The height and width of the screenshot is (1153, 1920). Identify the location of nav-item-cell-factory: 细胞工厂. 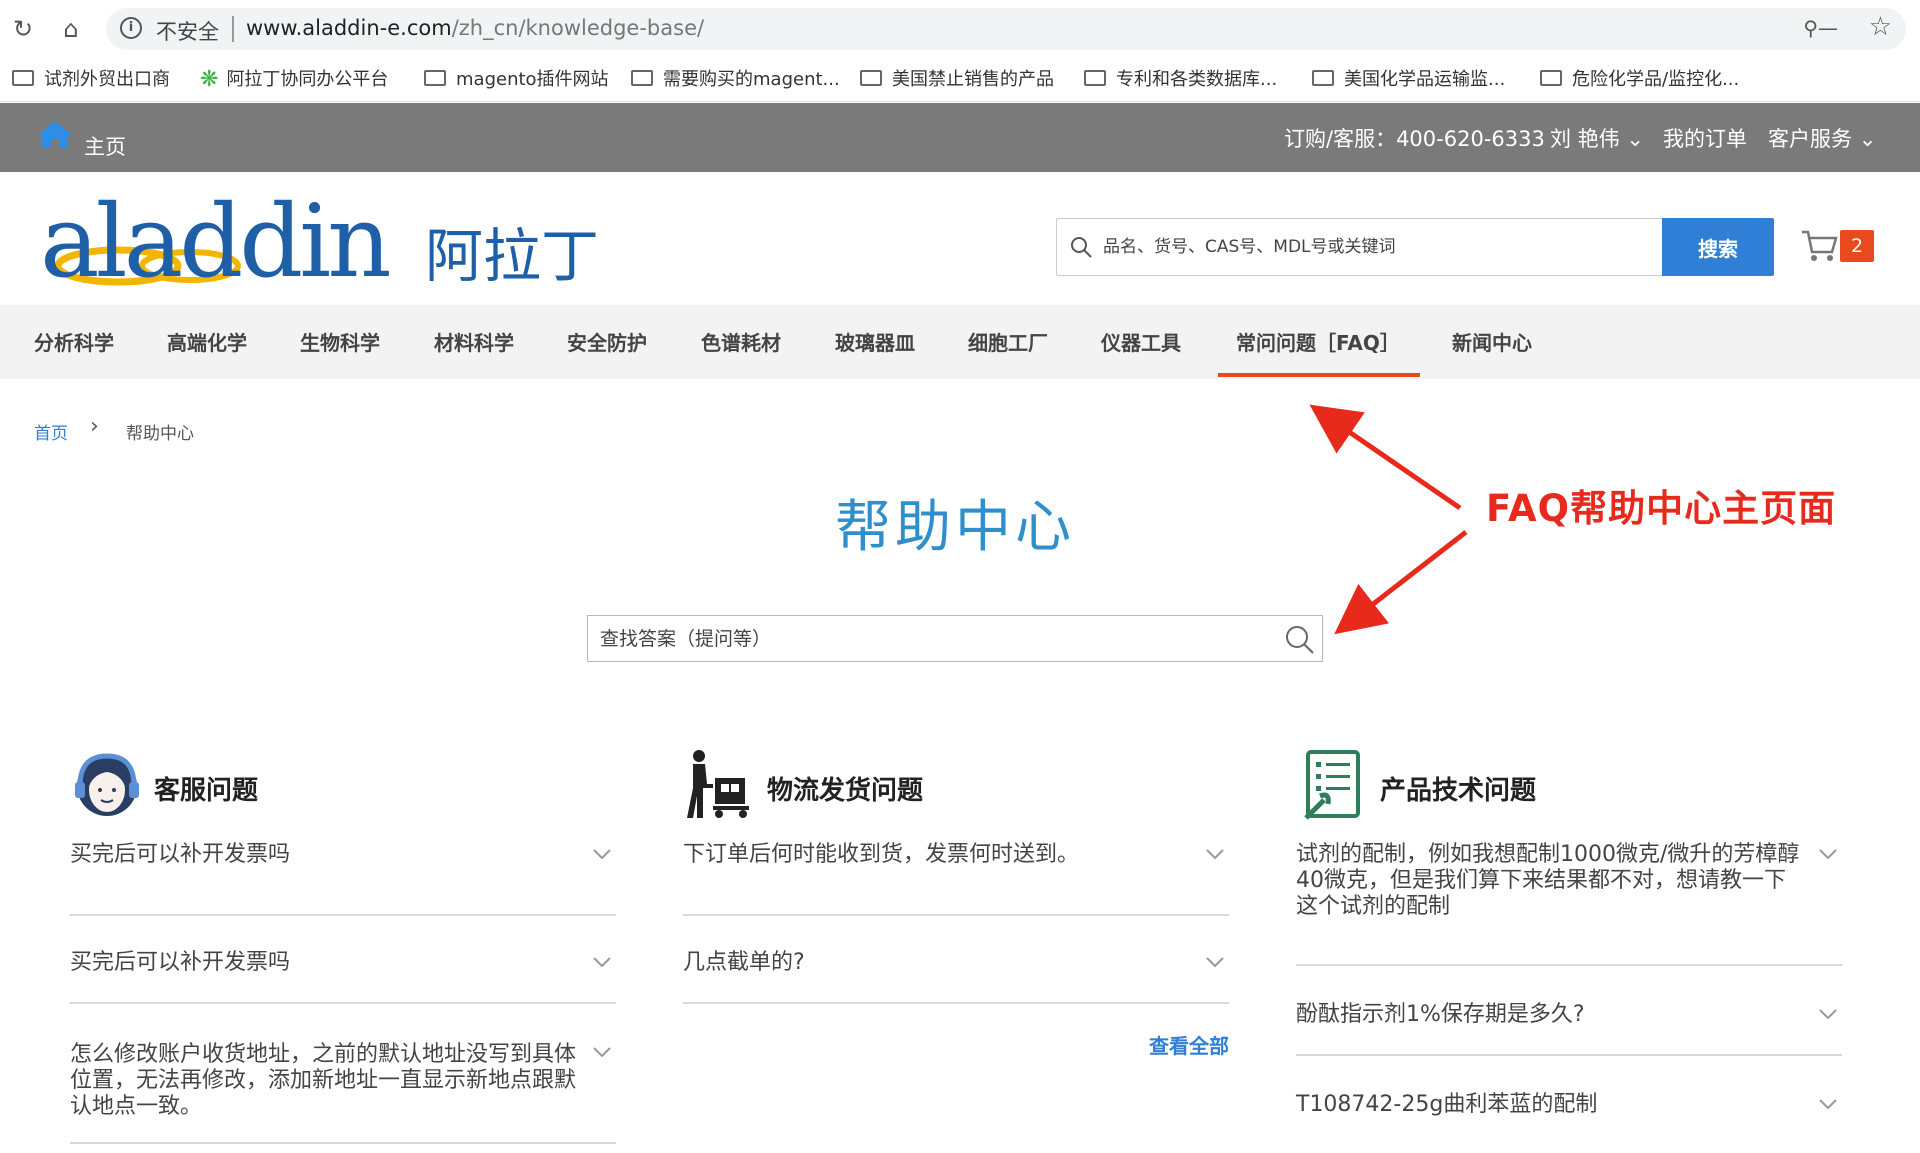
(1008, 341).